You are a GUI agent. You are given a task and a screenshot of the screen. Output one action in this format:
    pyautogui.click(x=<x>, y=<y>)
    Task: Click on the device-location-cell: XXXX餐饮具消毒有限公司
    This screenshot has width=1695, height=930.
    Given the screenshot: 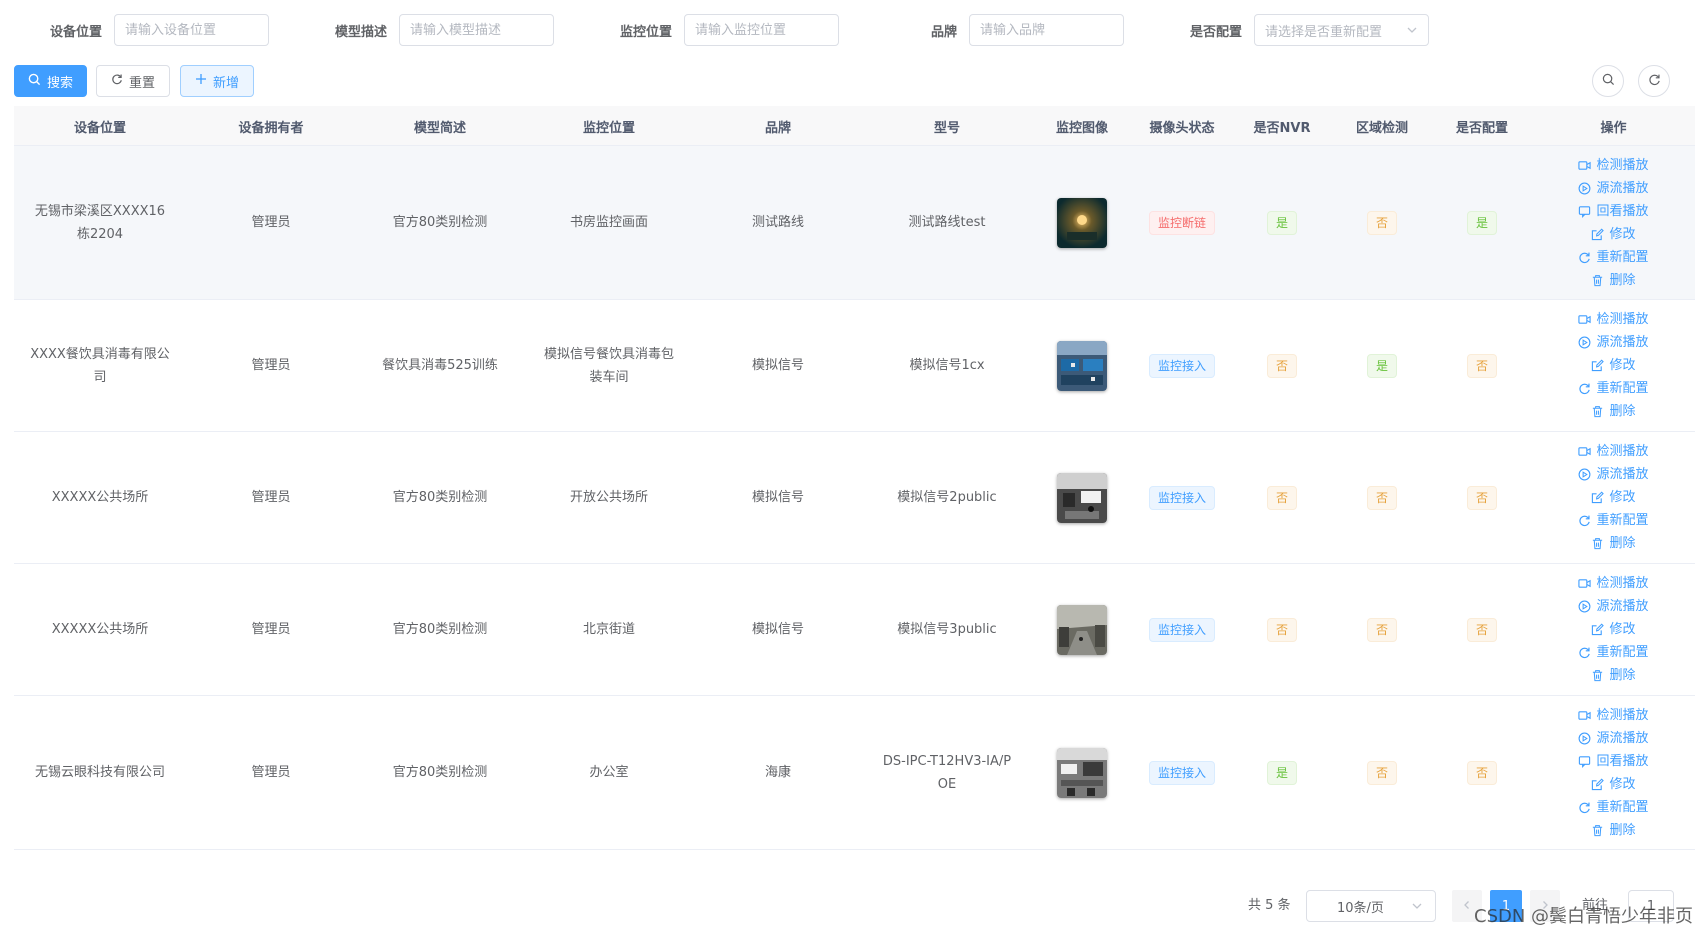 What is the action you would take?
    pyautogui.click(x=100, y=365)
    